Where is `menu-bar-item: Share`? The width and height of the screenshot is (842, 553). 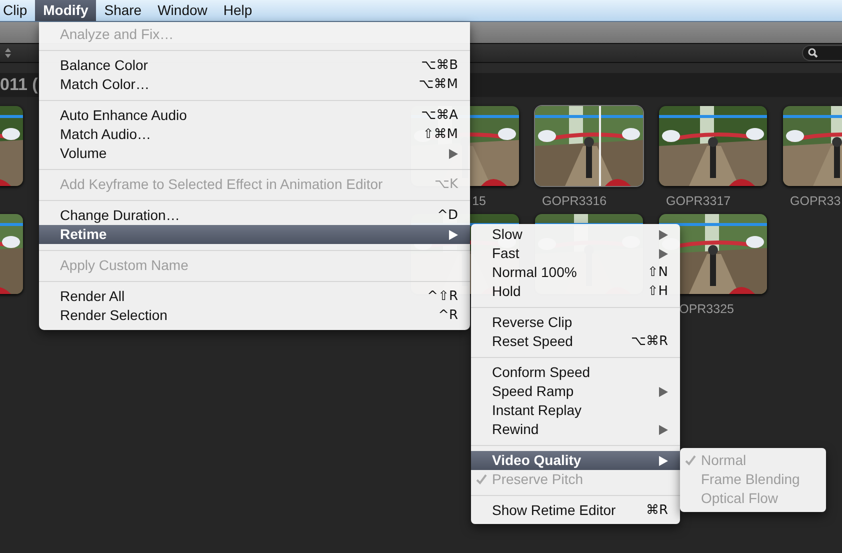 menu-bar-item: Share is located at coordinates (123, 10).